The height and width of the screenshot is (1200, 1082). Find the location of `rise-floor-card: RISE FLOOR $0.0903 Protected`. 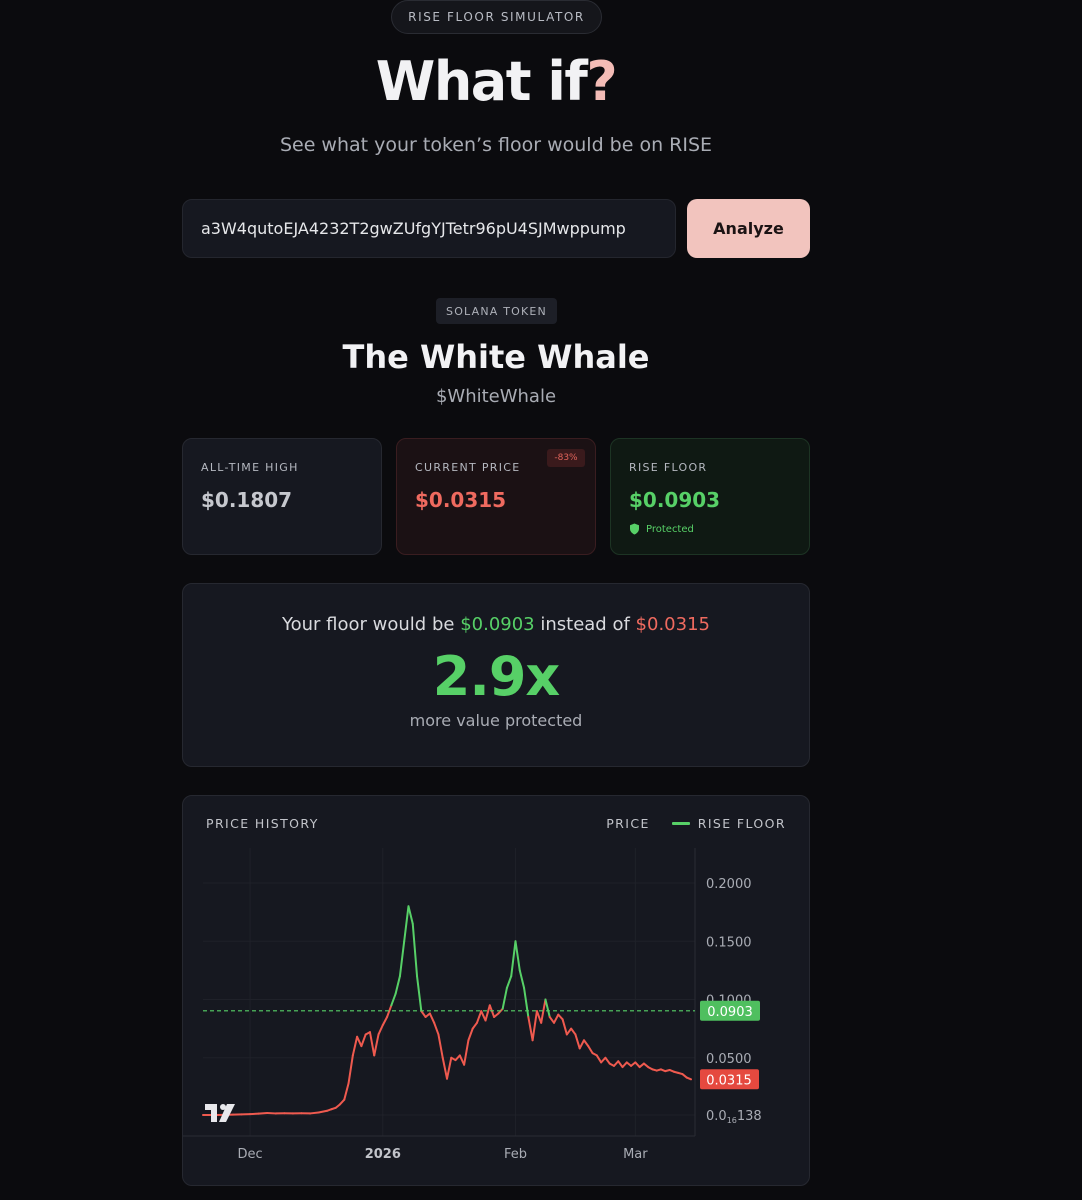

rise-floor-card: RISE FLOOR $0.0903 Protected is located at coordinates (710, 496).